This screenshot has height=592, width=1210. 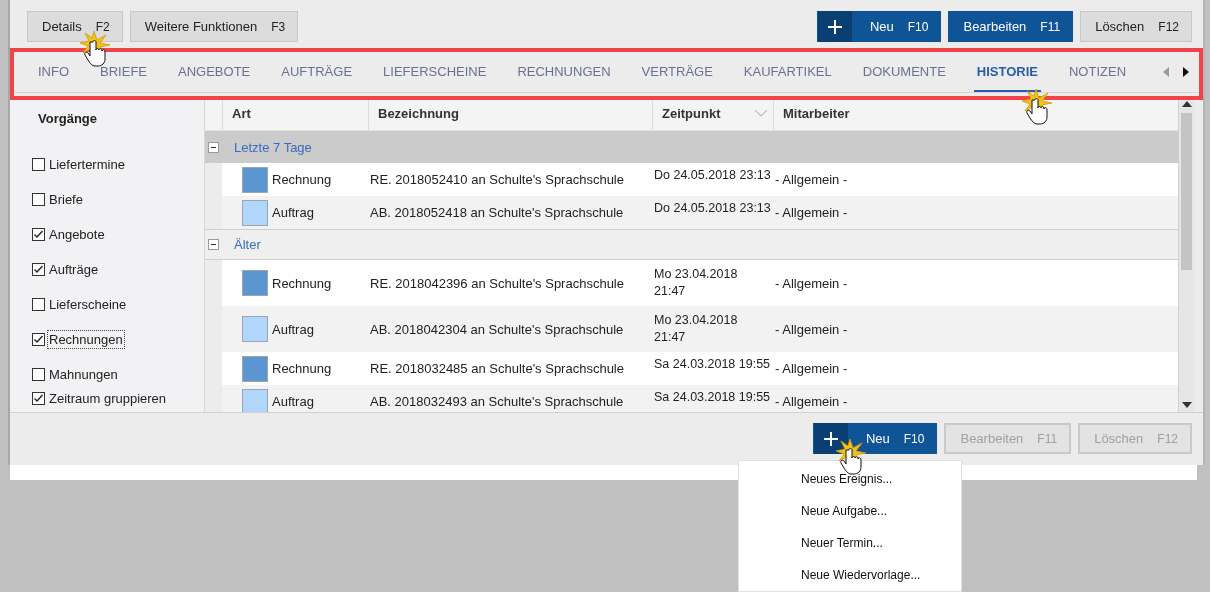 What do you see at coordinates (497, 283) in the screenshot?
I see `table-cell: RE. 2018042396 an Schulte's Sprachschule` at bounding box center [497, 283].